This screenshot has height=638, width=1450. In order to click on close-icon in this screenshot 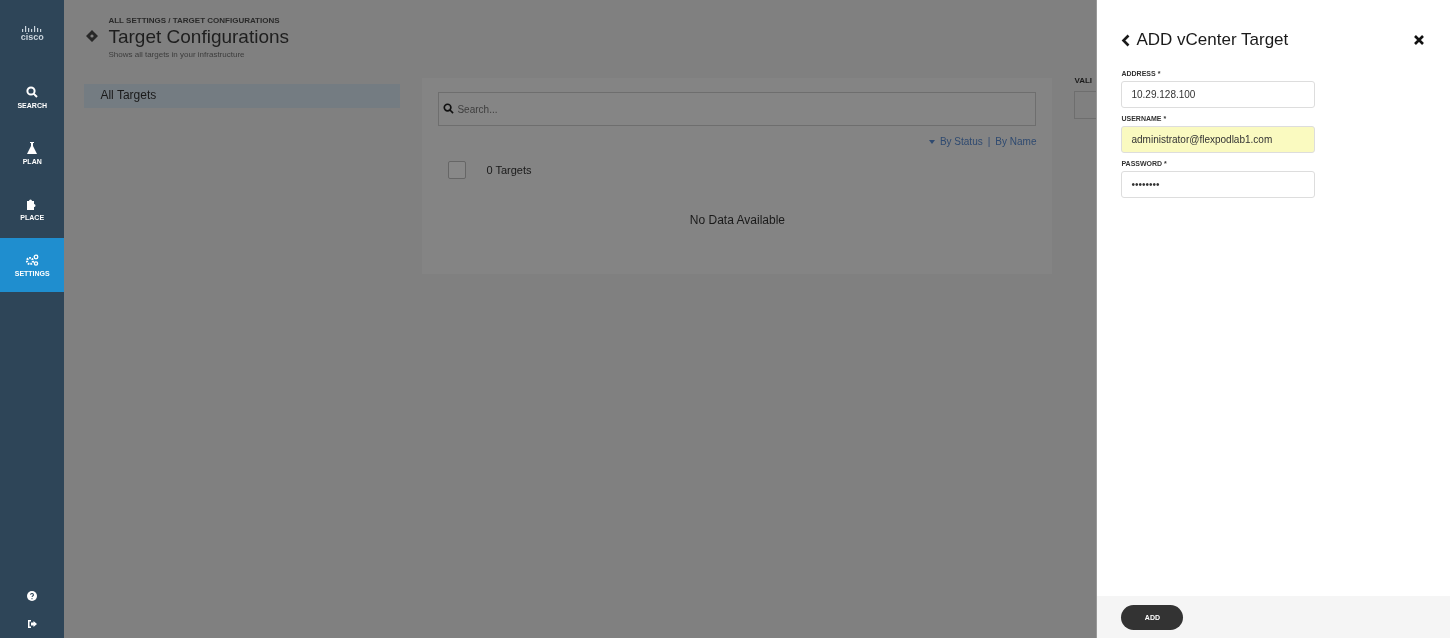, I will do `click(1419, 40)`.